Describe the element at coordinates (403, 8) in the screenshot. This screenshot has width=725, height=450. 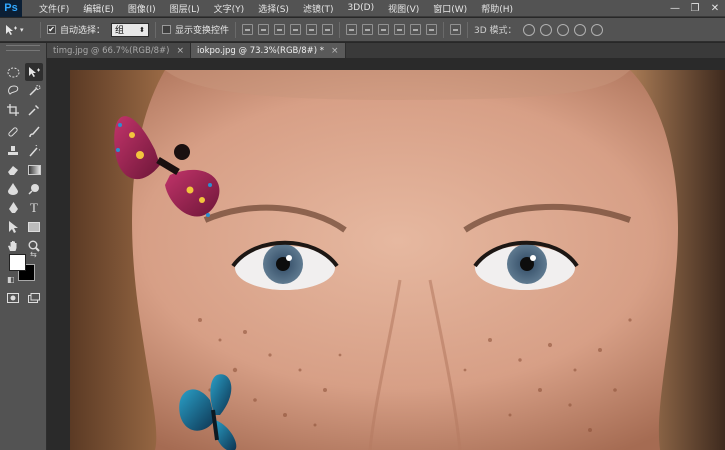
I see `menu-view: 视图(V)` at that location.